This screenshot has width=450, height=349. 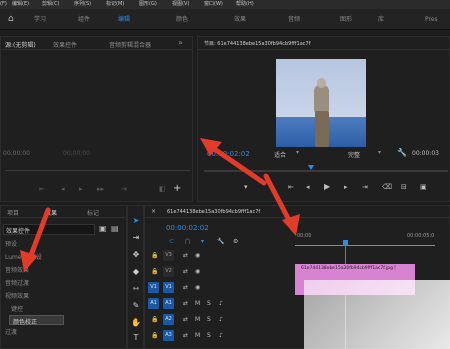 I want to click on arrow-to-playhead, so click(x=281, y=204).